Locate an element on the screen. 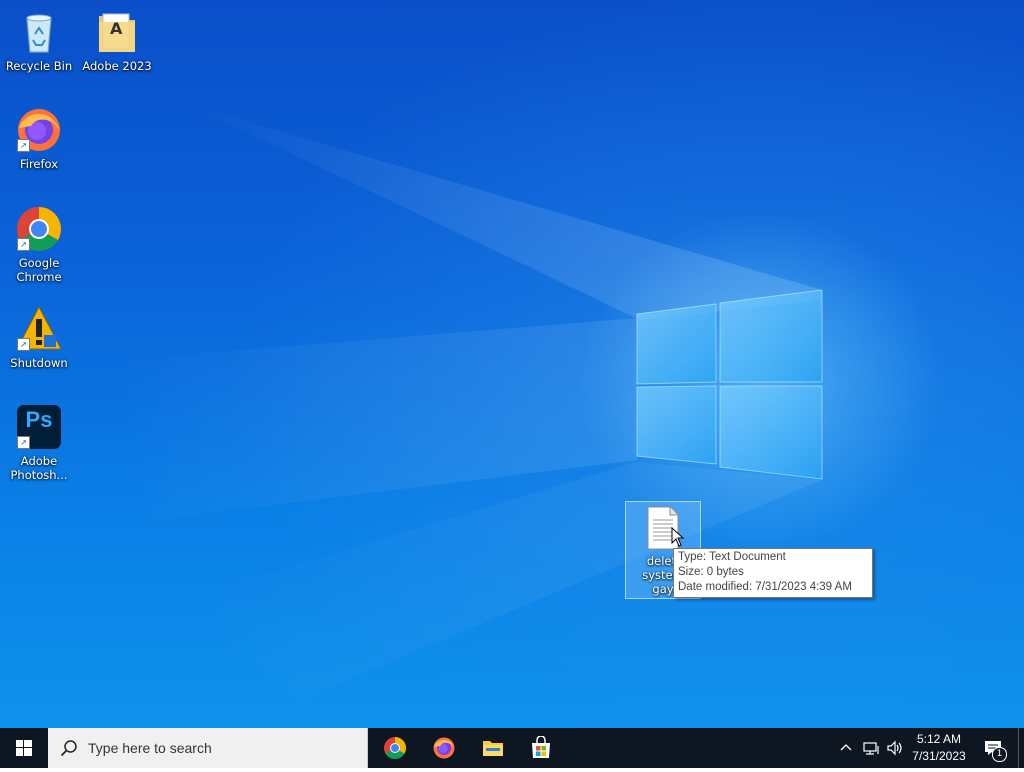 This screenshot has height=772, width=1024. desktop-icon-firefox: ↗ Firefox is located at coordinates (39, 138).